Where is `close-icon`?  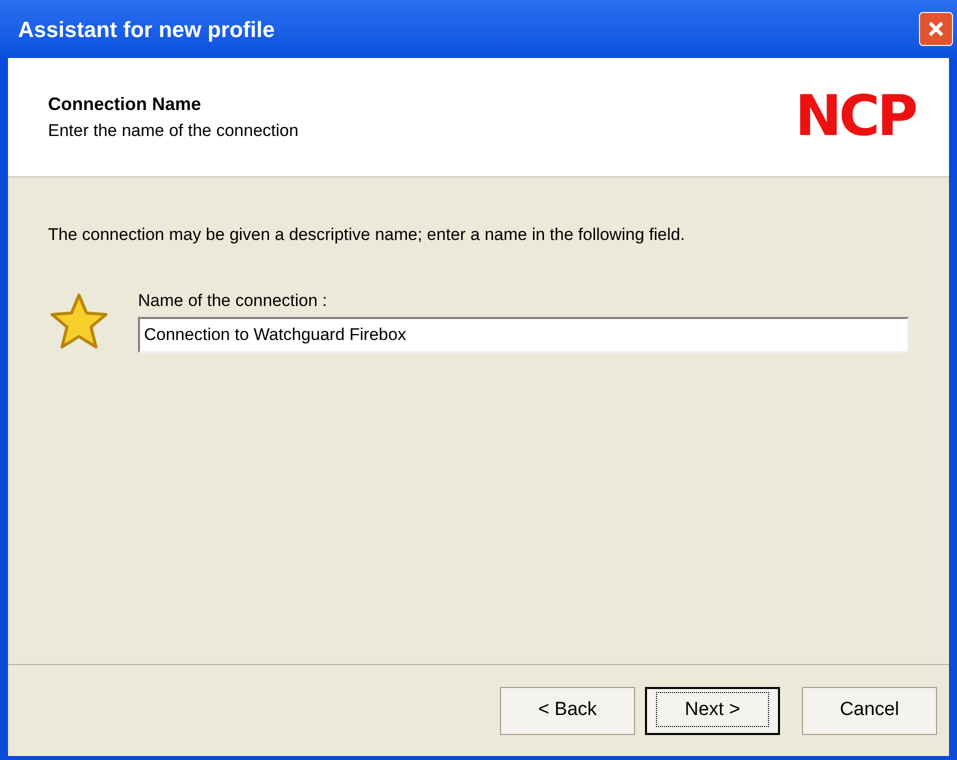
close-icon is located at coordinates (936, 29).